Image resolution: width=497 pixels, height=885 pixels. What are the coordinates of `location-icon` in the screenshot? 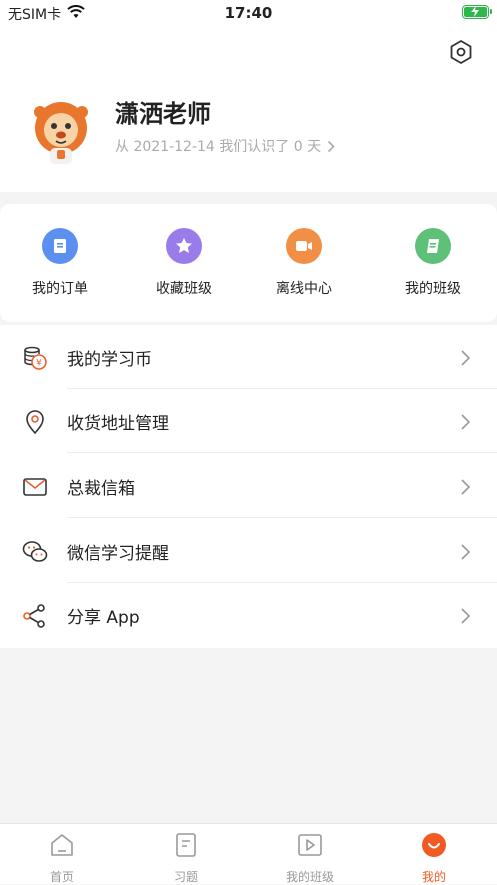 It's located at (35, 422).